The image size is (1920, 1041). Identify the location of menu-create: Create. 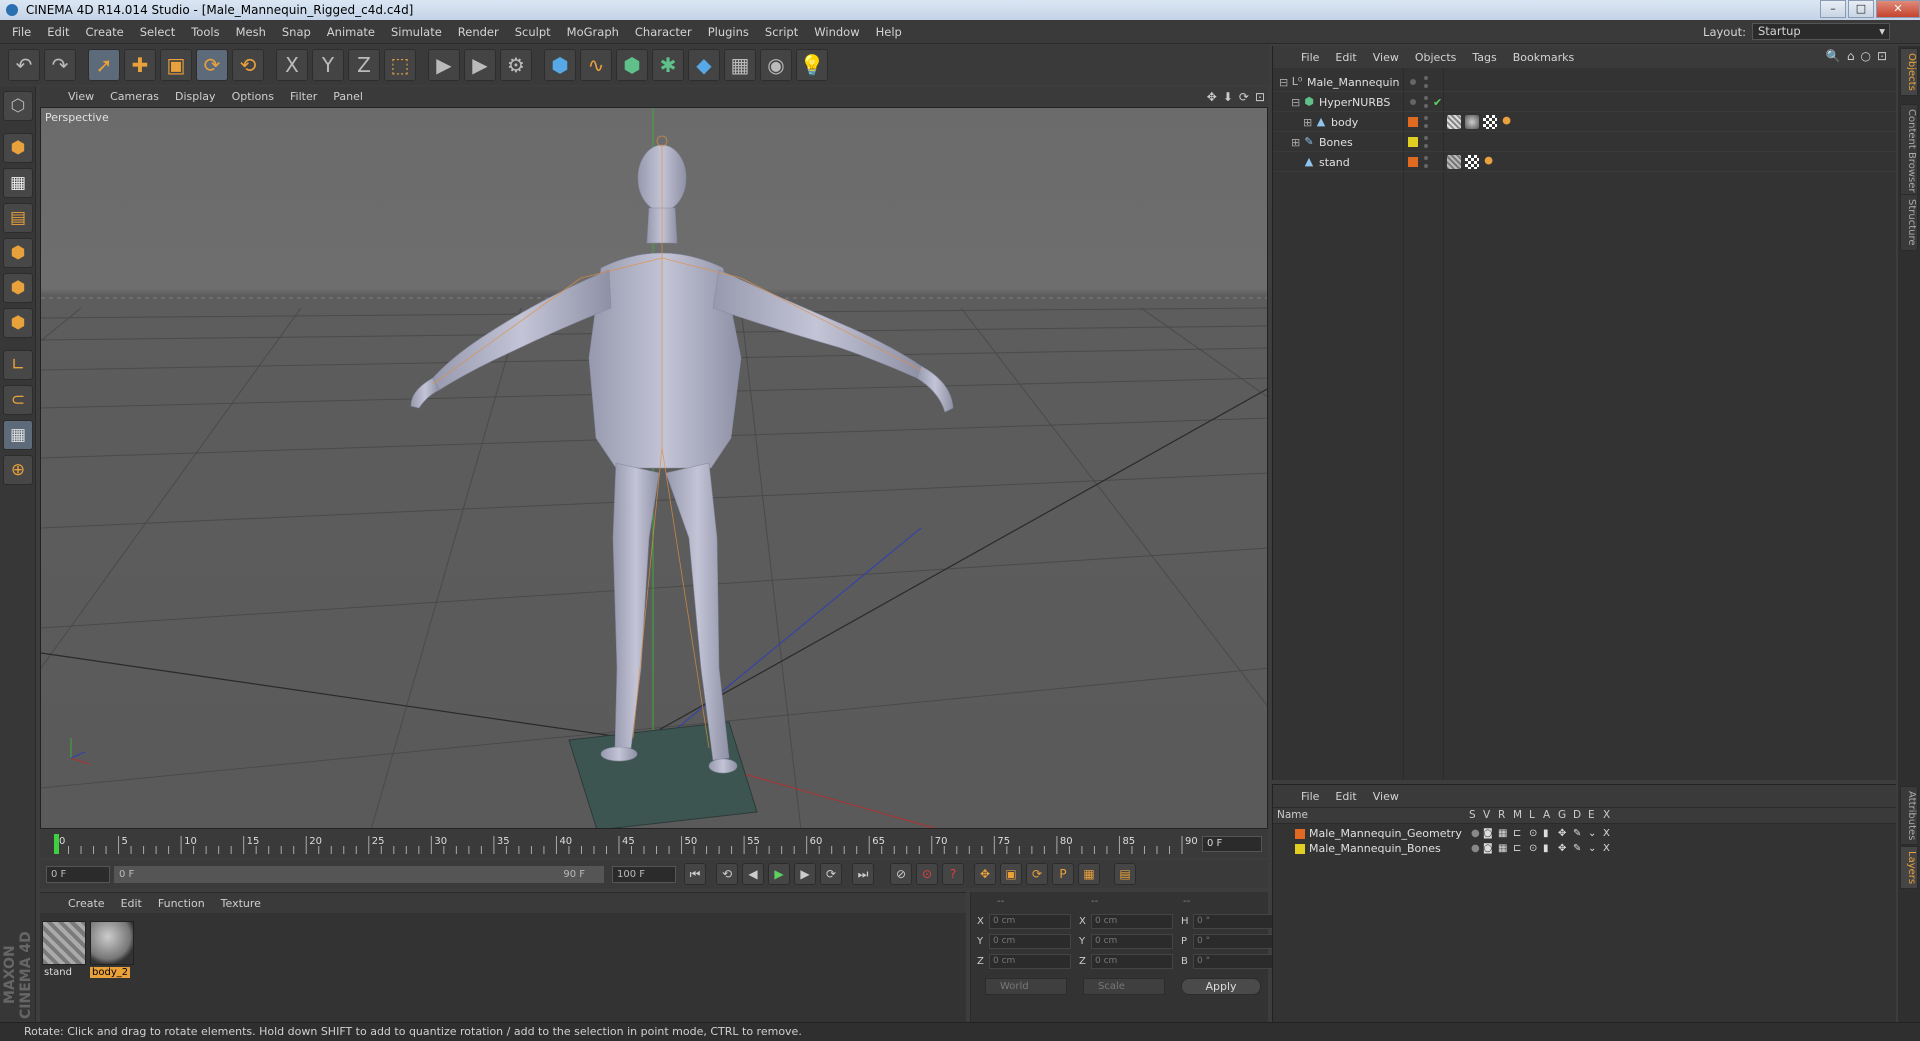
(105, 32).